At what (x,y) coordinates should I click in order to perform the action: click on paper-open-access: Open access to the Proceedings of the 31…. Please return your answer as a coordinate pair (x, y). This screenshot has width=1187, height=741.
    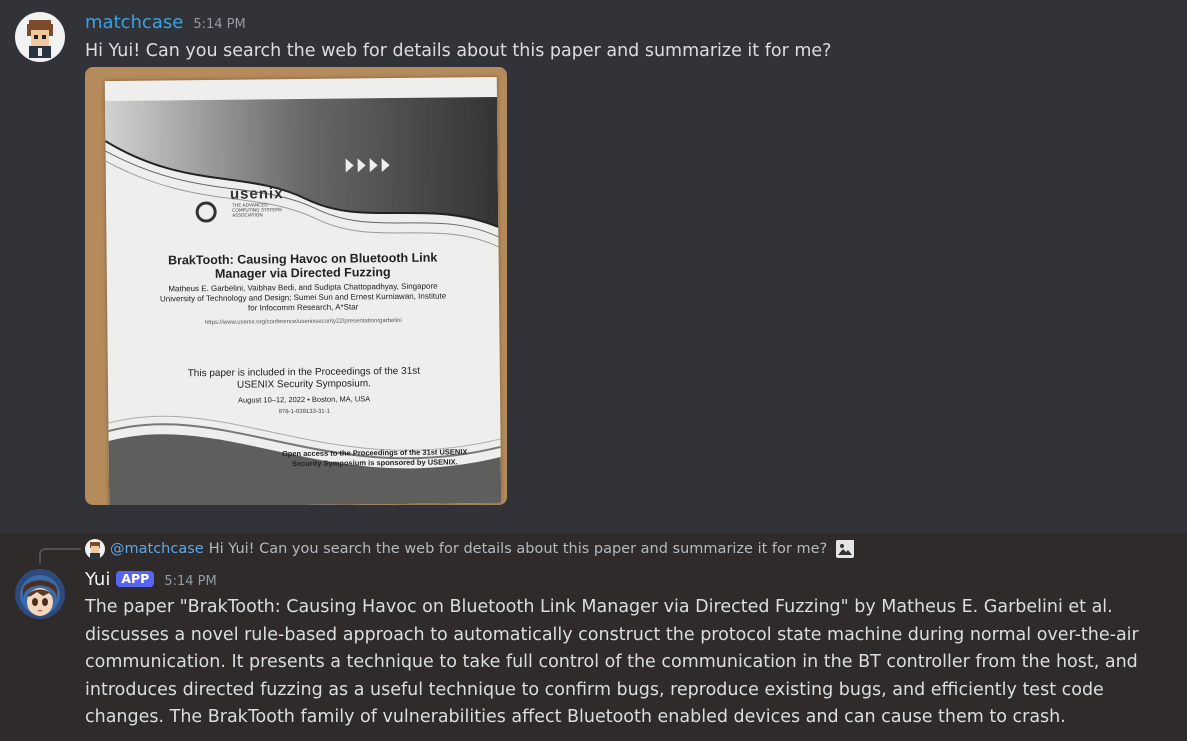
    Looking at the image, I should click on (374, 457).